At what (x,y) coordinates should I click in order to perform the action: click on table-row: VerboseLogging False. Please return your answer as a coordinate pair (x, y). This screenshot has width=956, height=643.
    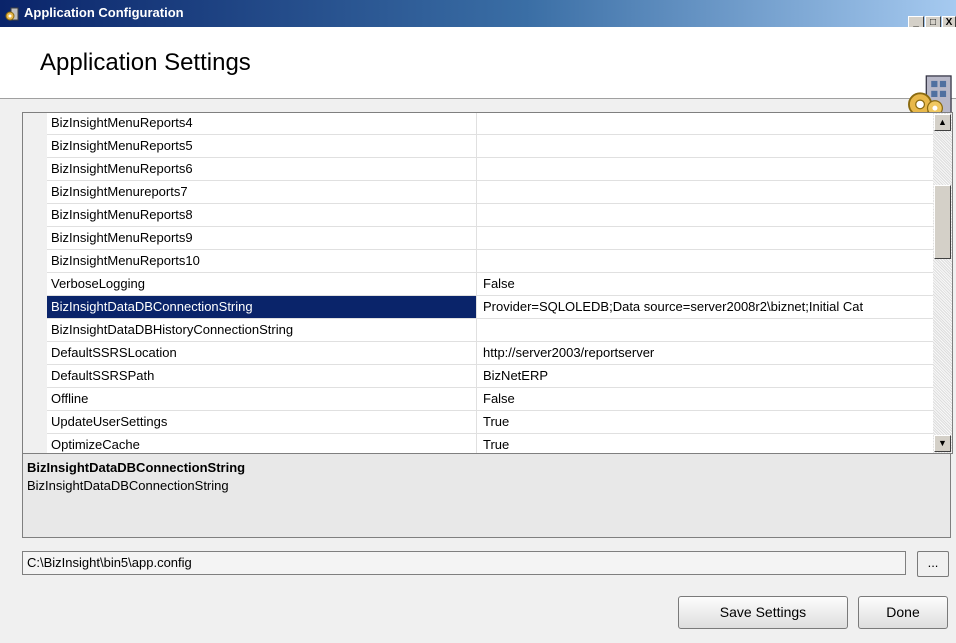
    Looking at the image, I should click on (490, 284).